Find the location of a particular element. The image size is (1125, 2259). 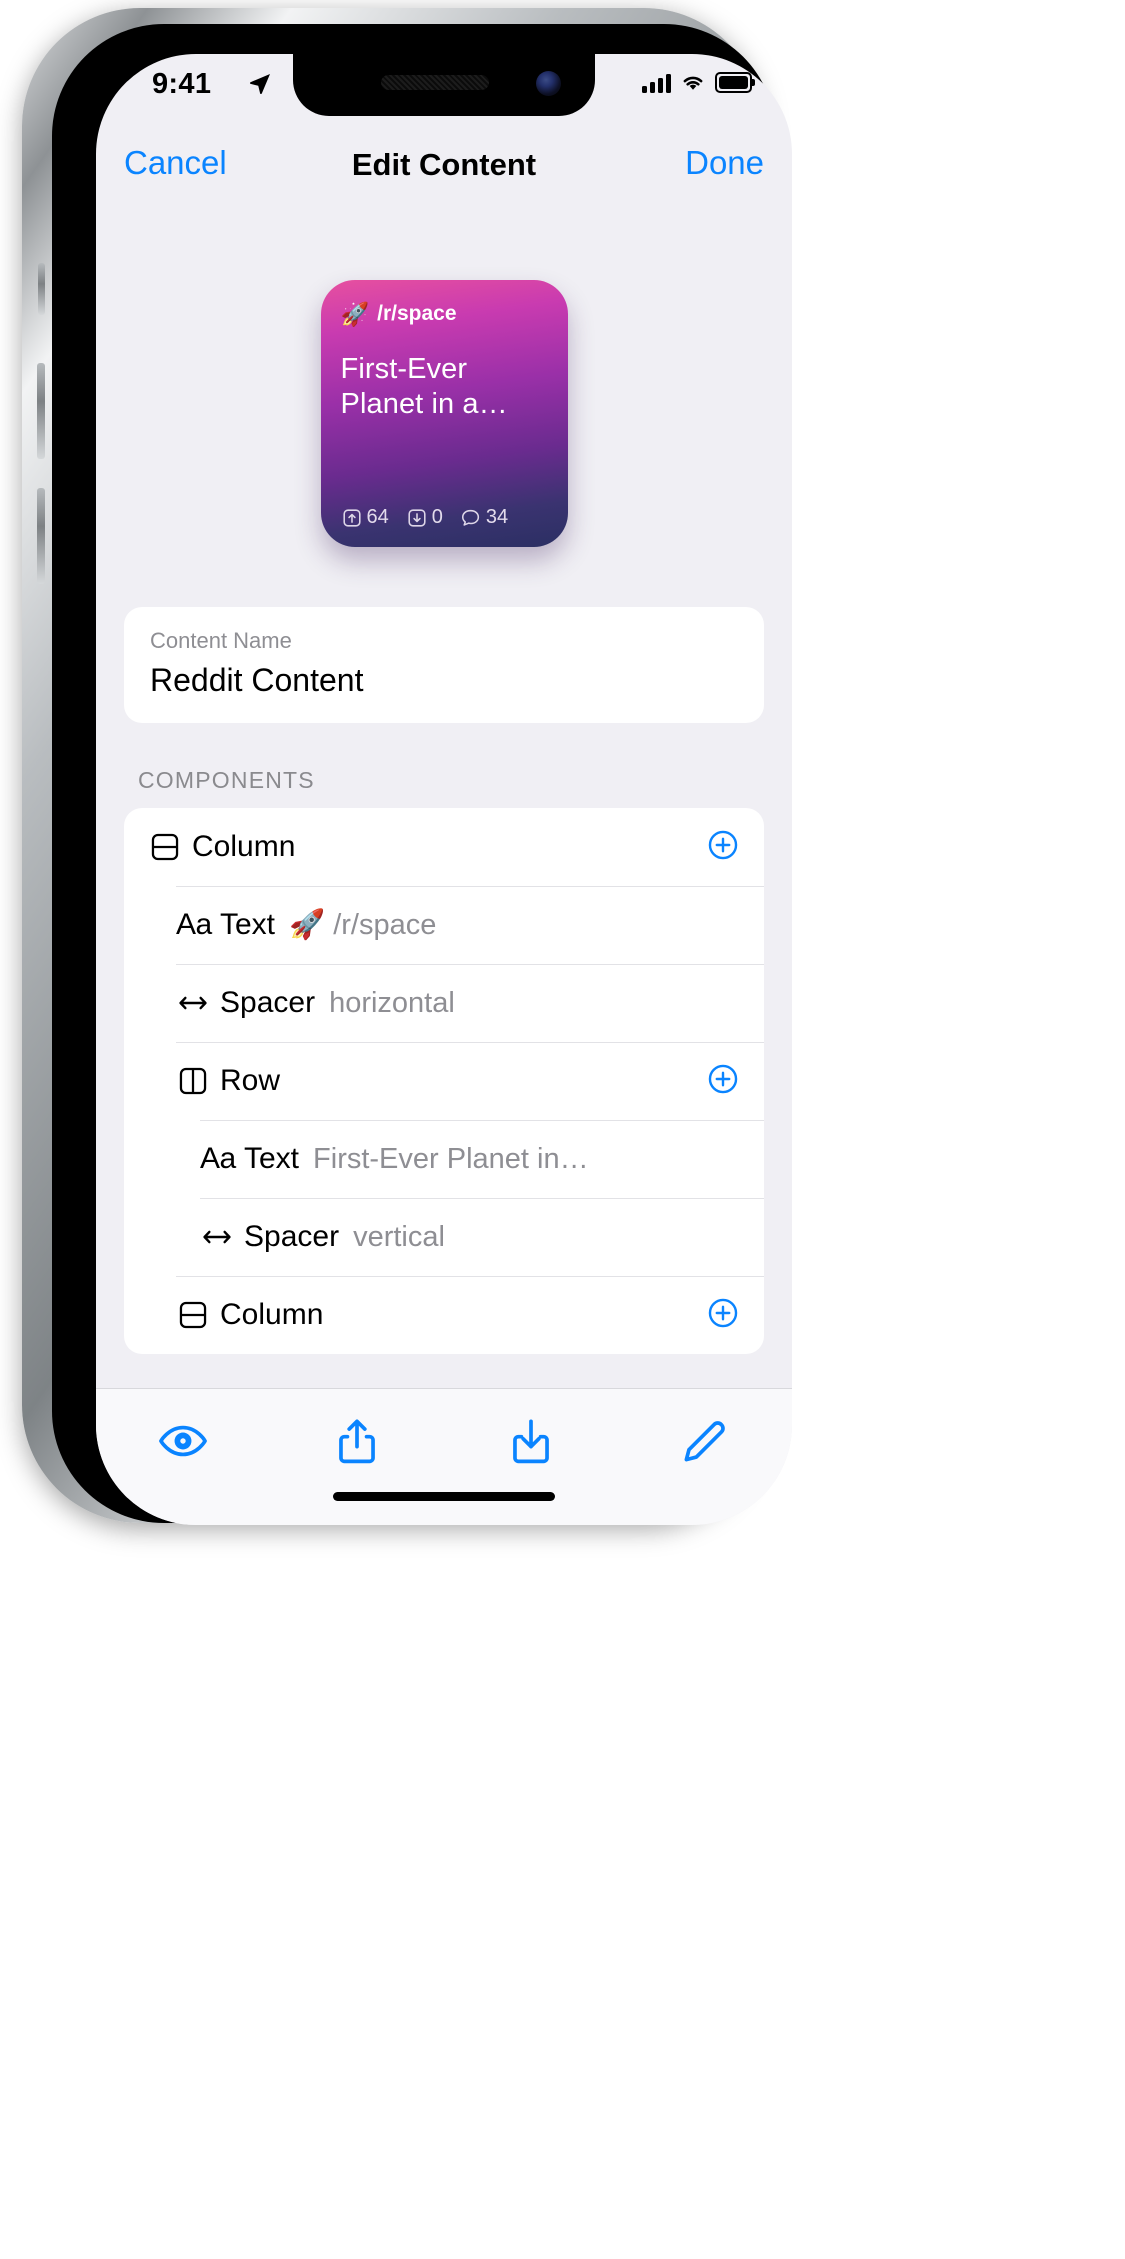

bottom-toolbar is located at coordinates (444, 1456).